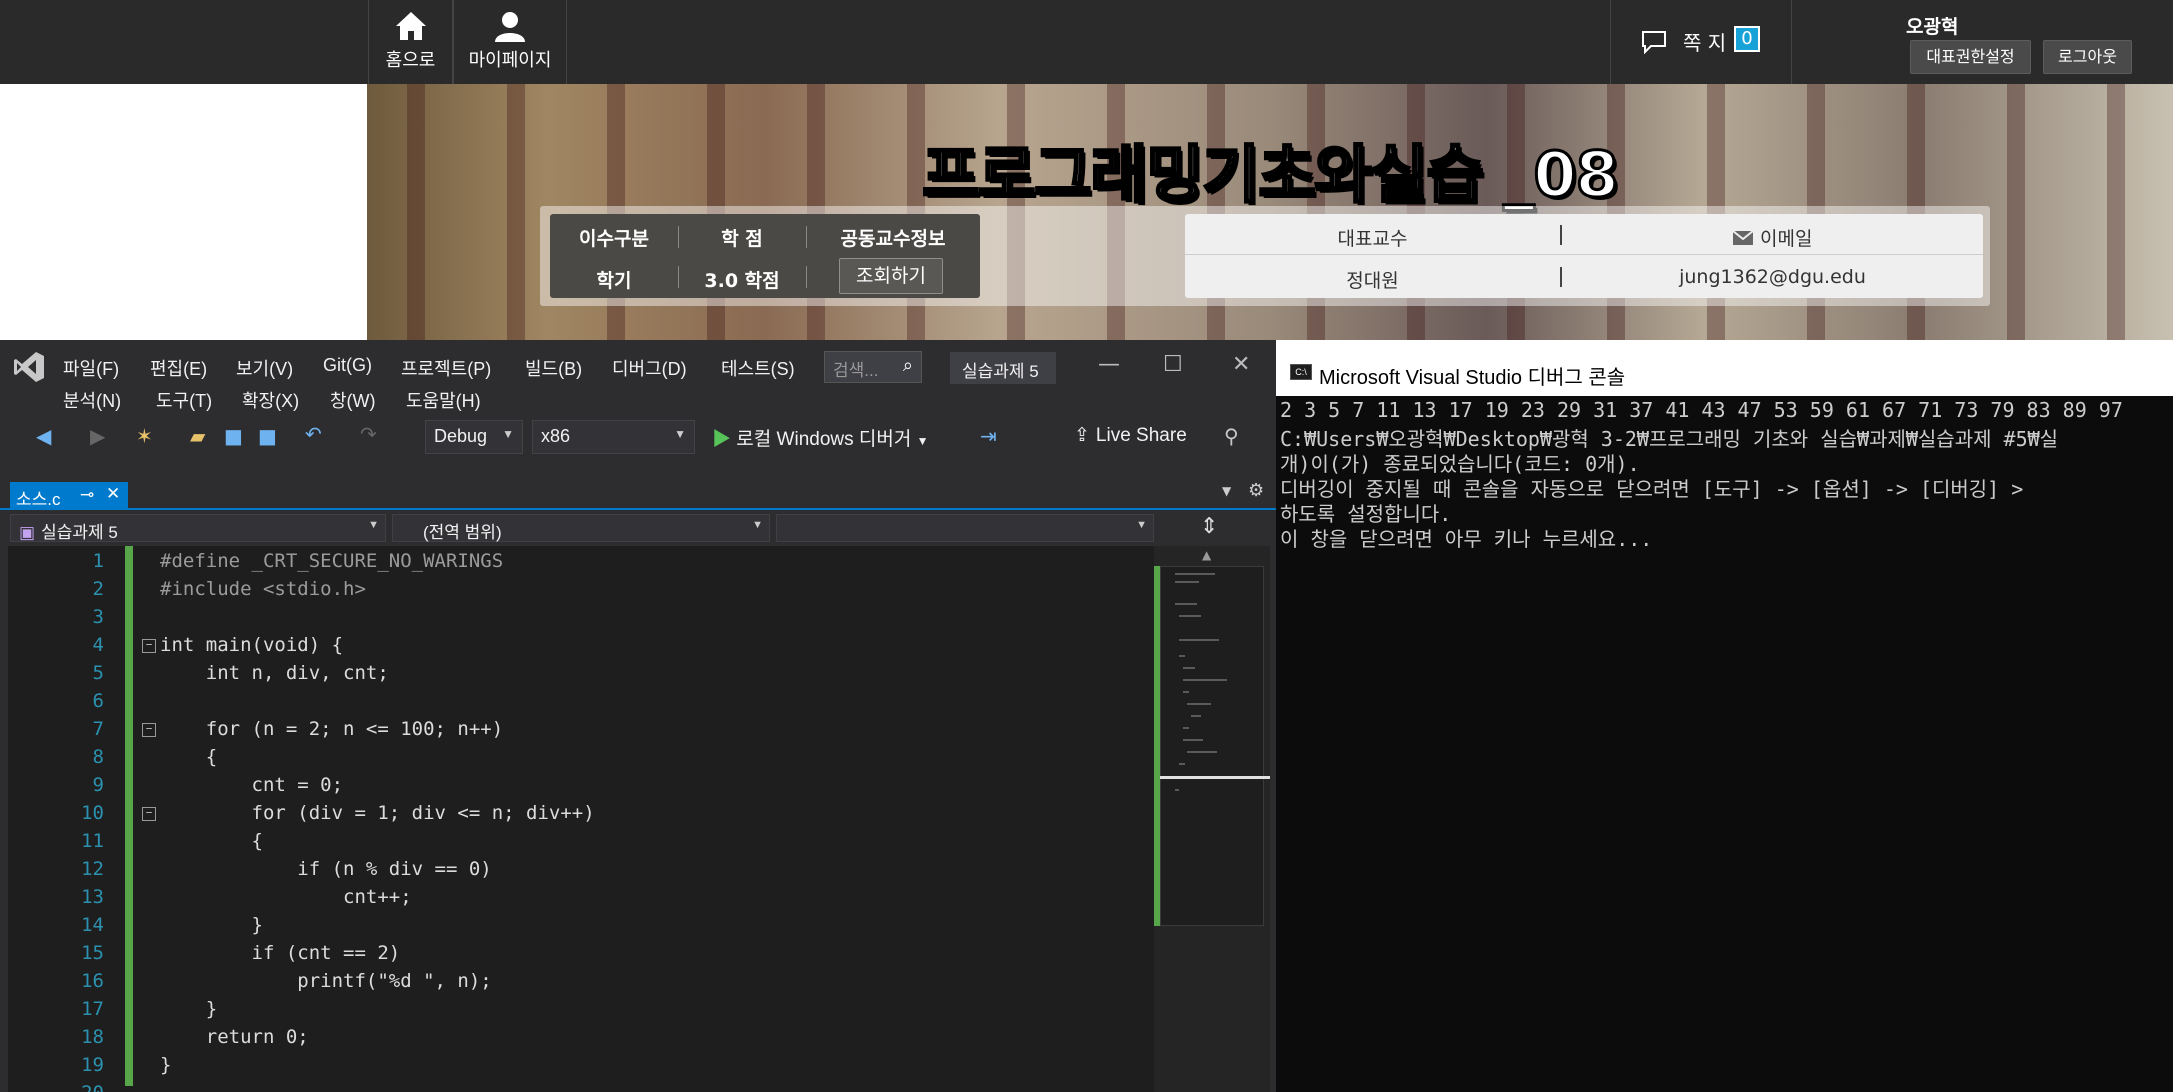  Describe the element at coordinates (98, 589) in the screenshot. I see `line-number: 2` at that location.